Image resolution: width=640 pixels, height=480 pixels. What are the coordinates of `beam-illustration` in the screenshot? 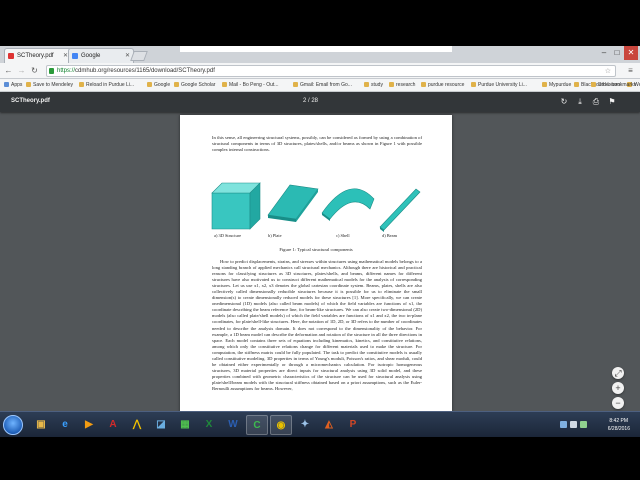 It's located at (400, 210).